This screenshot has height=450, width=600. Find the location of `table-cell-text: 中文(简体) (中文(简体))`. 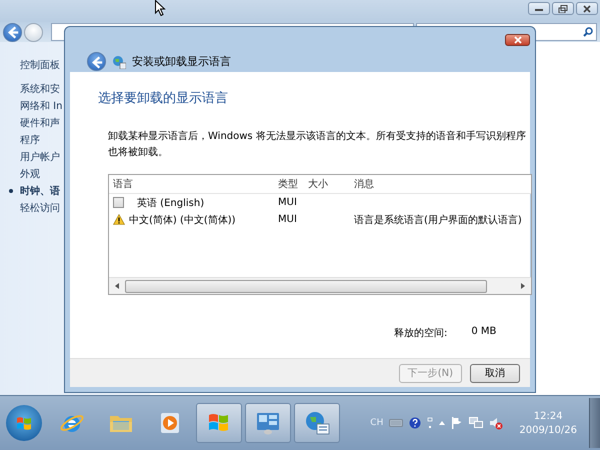

table-cell-text: 中文(简体) (中文(简体)) is located at coordinates (182, 220).